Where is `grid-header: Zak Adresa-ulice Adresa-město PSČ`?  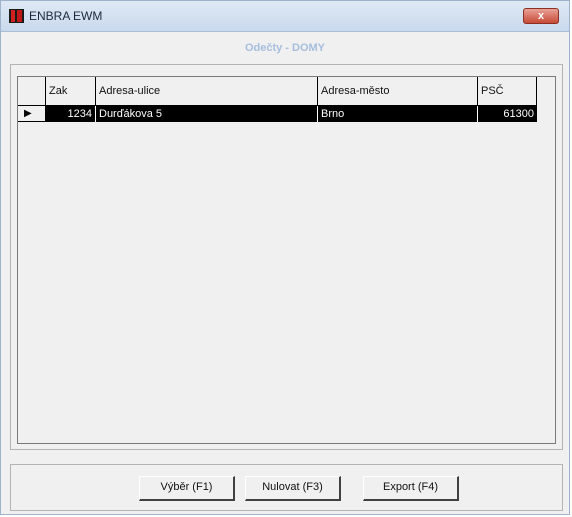 grid-header: Zak Adresa-ulice Adresa-město PSČ is located at coordinates (277, 91).